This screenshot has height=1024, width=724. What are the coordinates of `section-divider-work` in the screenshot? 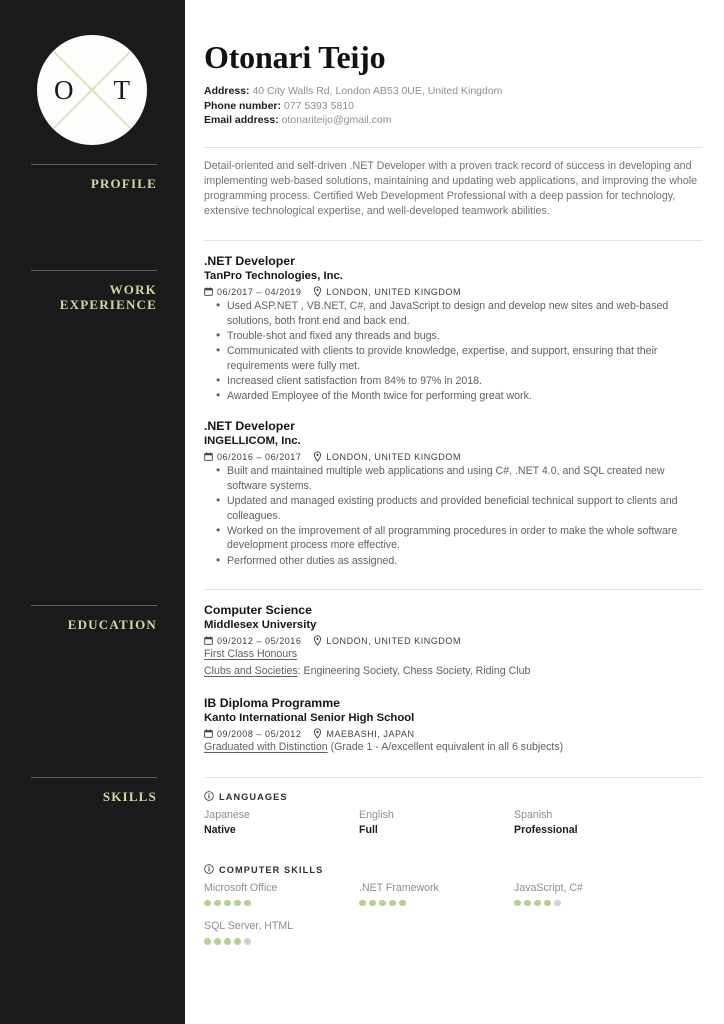 It's located at (453, 241).